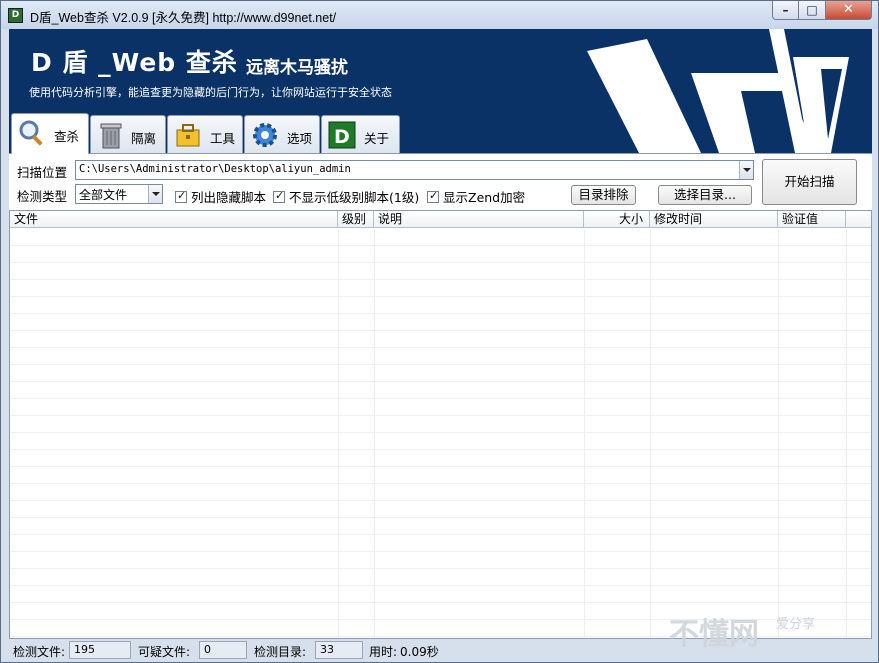  Describe the element at coordinates (617, 219) in the screenshot. I see `column-header-size: 大小` at that location.